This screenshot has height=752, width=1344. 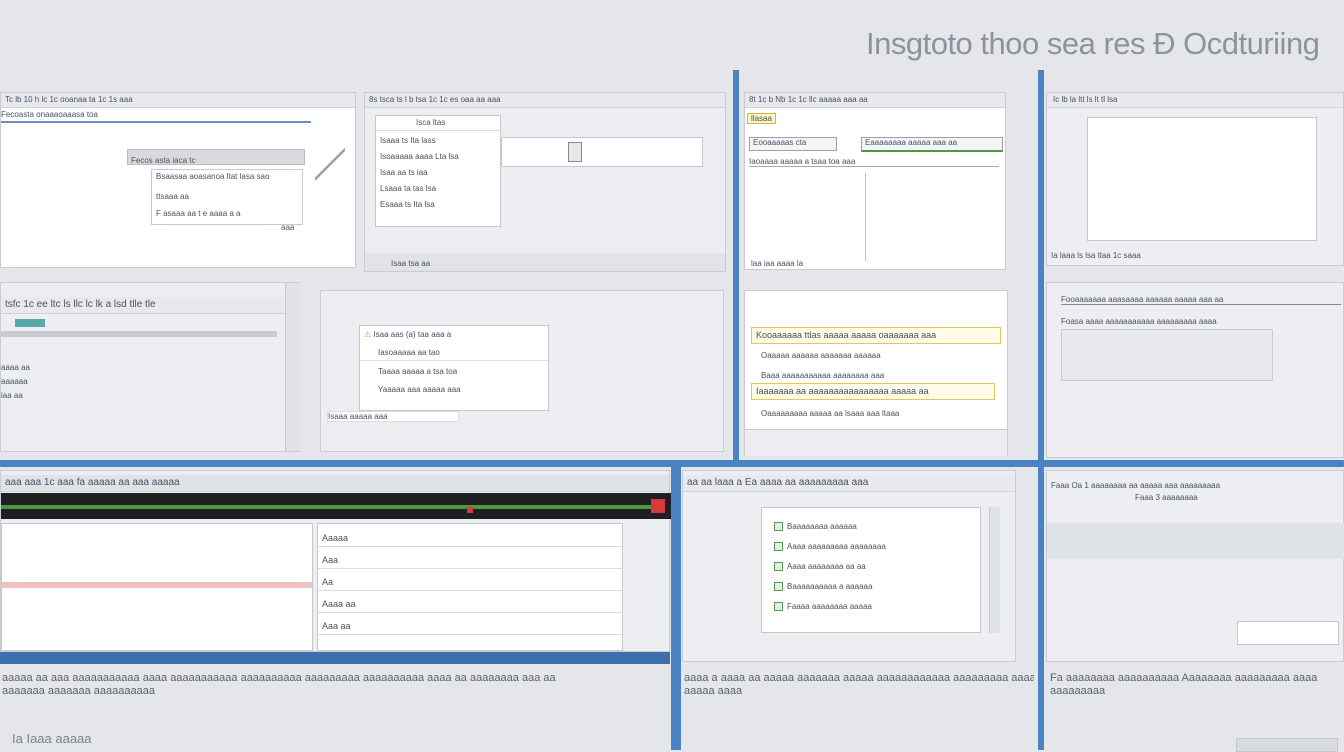 I want to click on list-item: Isaa aa ts iaa, so click(x=438, y=172).